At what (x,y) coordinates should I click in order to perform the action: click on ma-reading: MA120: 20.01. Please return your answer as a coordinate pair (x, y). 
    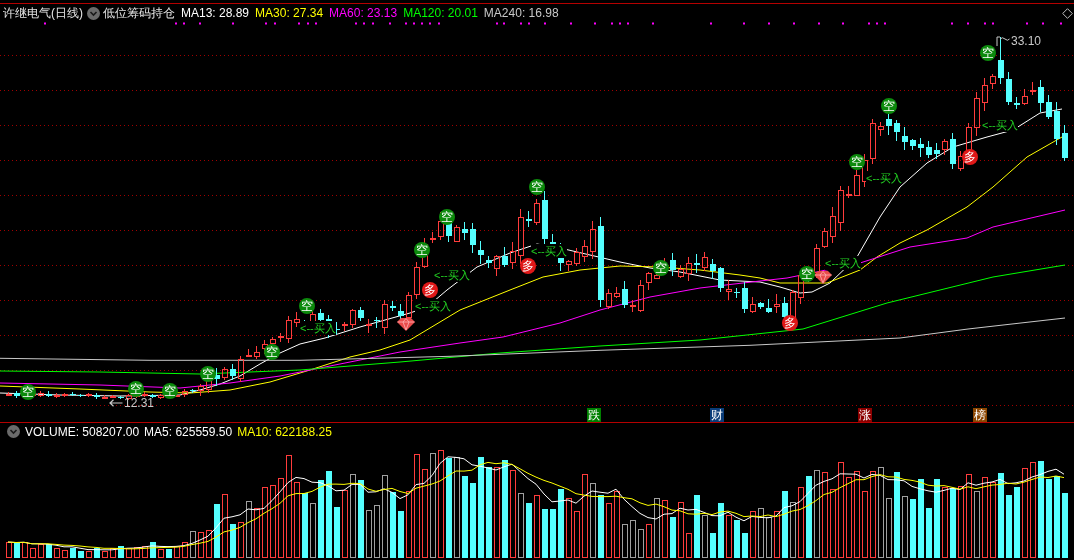
    Looking at the image, I should click on (440, 13).